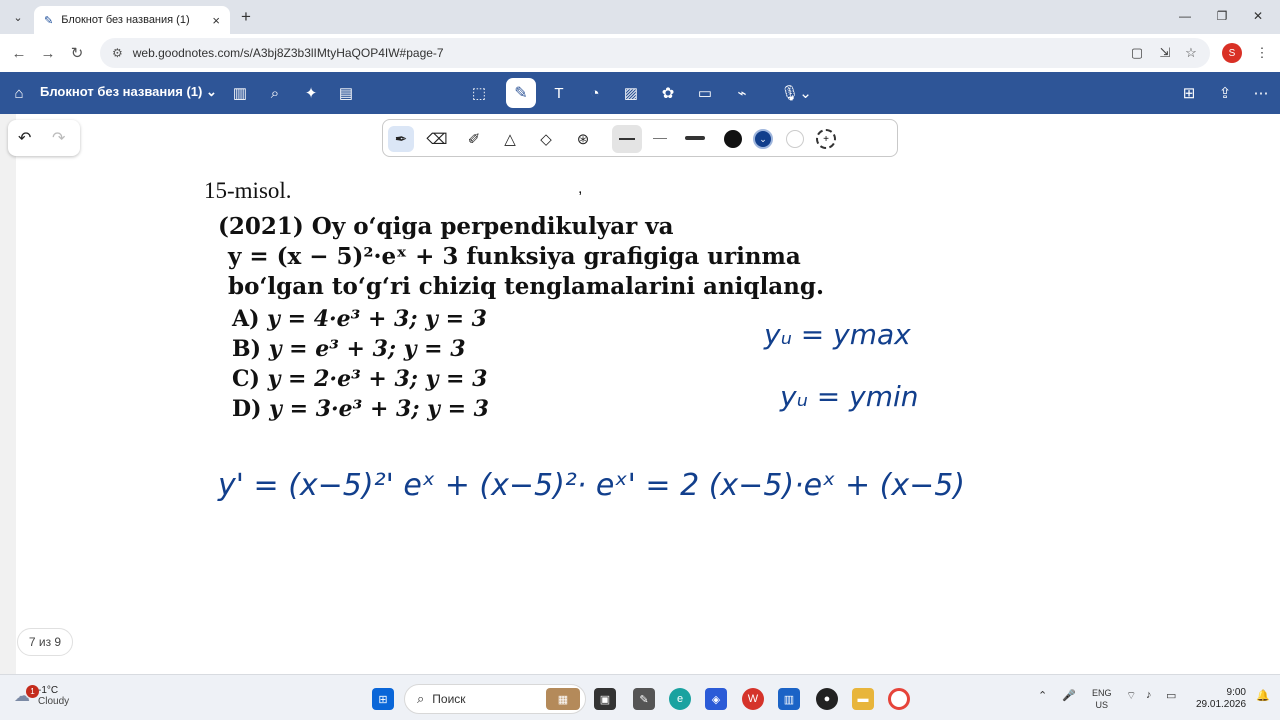  What do you see at coordinates (48, 53) in the screenshot?
I see `forward-icon: →` at bounding box center [48, 53].